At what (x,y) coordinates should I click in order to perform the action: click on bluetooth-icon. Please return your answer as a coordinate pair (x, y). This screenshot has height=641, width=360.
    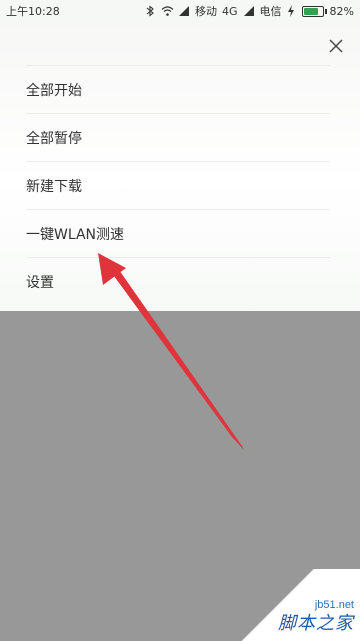
    Looking at the image, I should click on (150, 11).